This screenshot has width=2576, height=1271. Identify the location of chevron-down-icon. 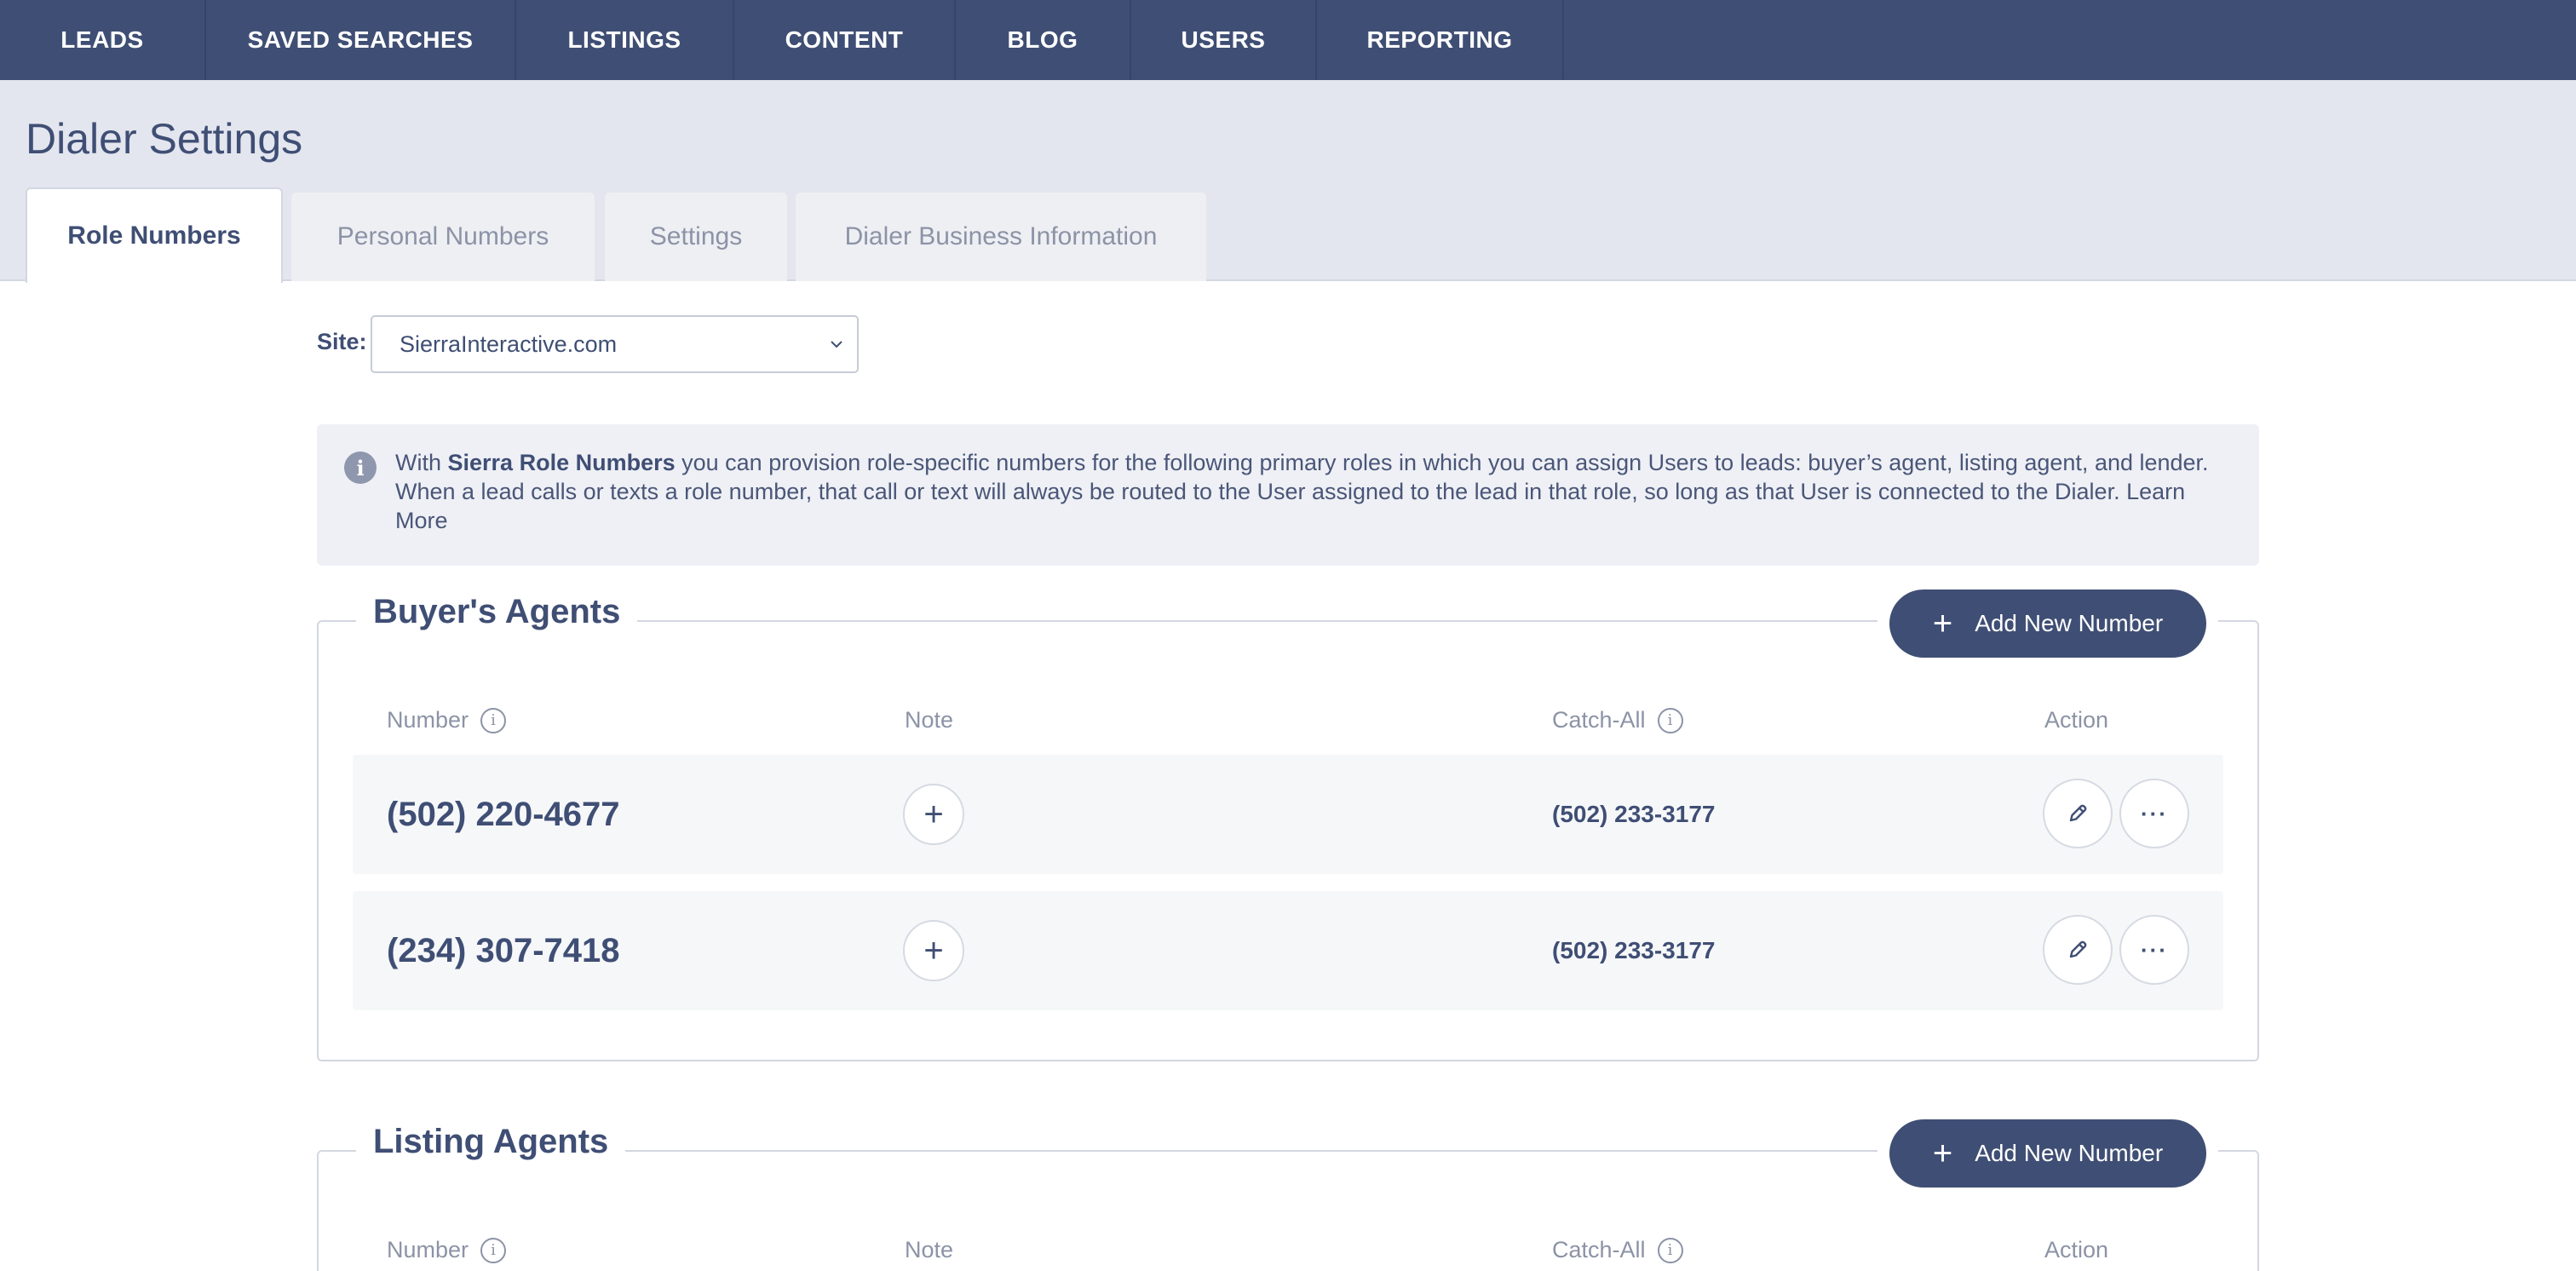
(837, 344).